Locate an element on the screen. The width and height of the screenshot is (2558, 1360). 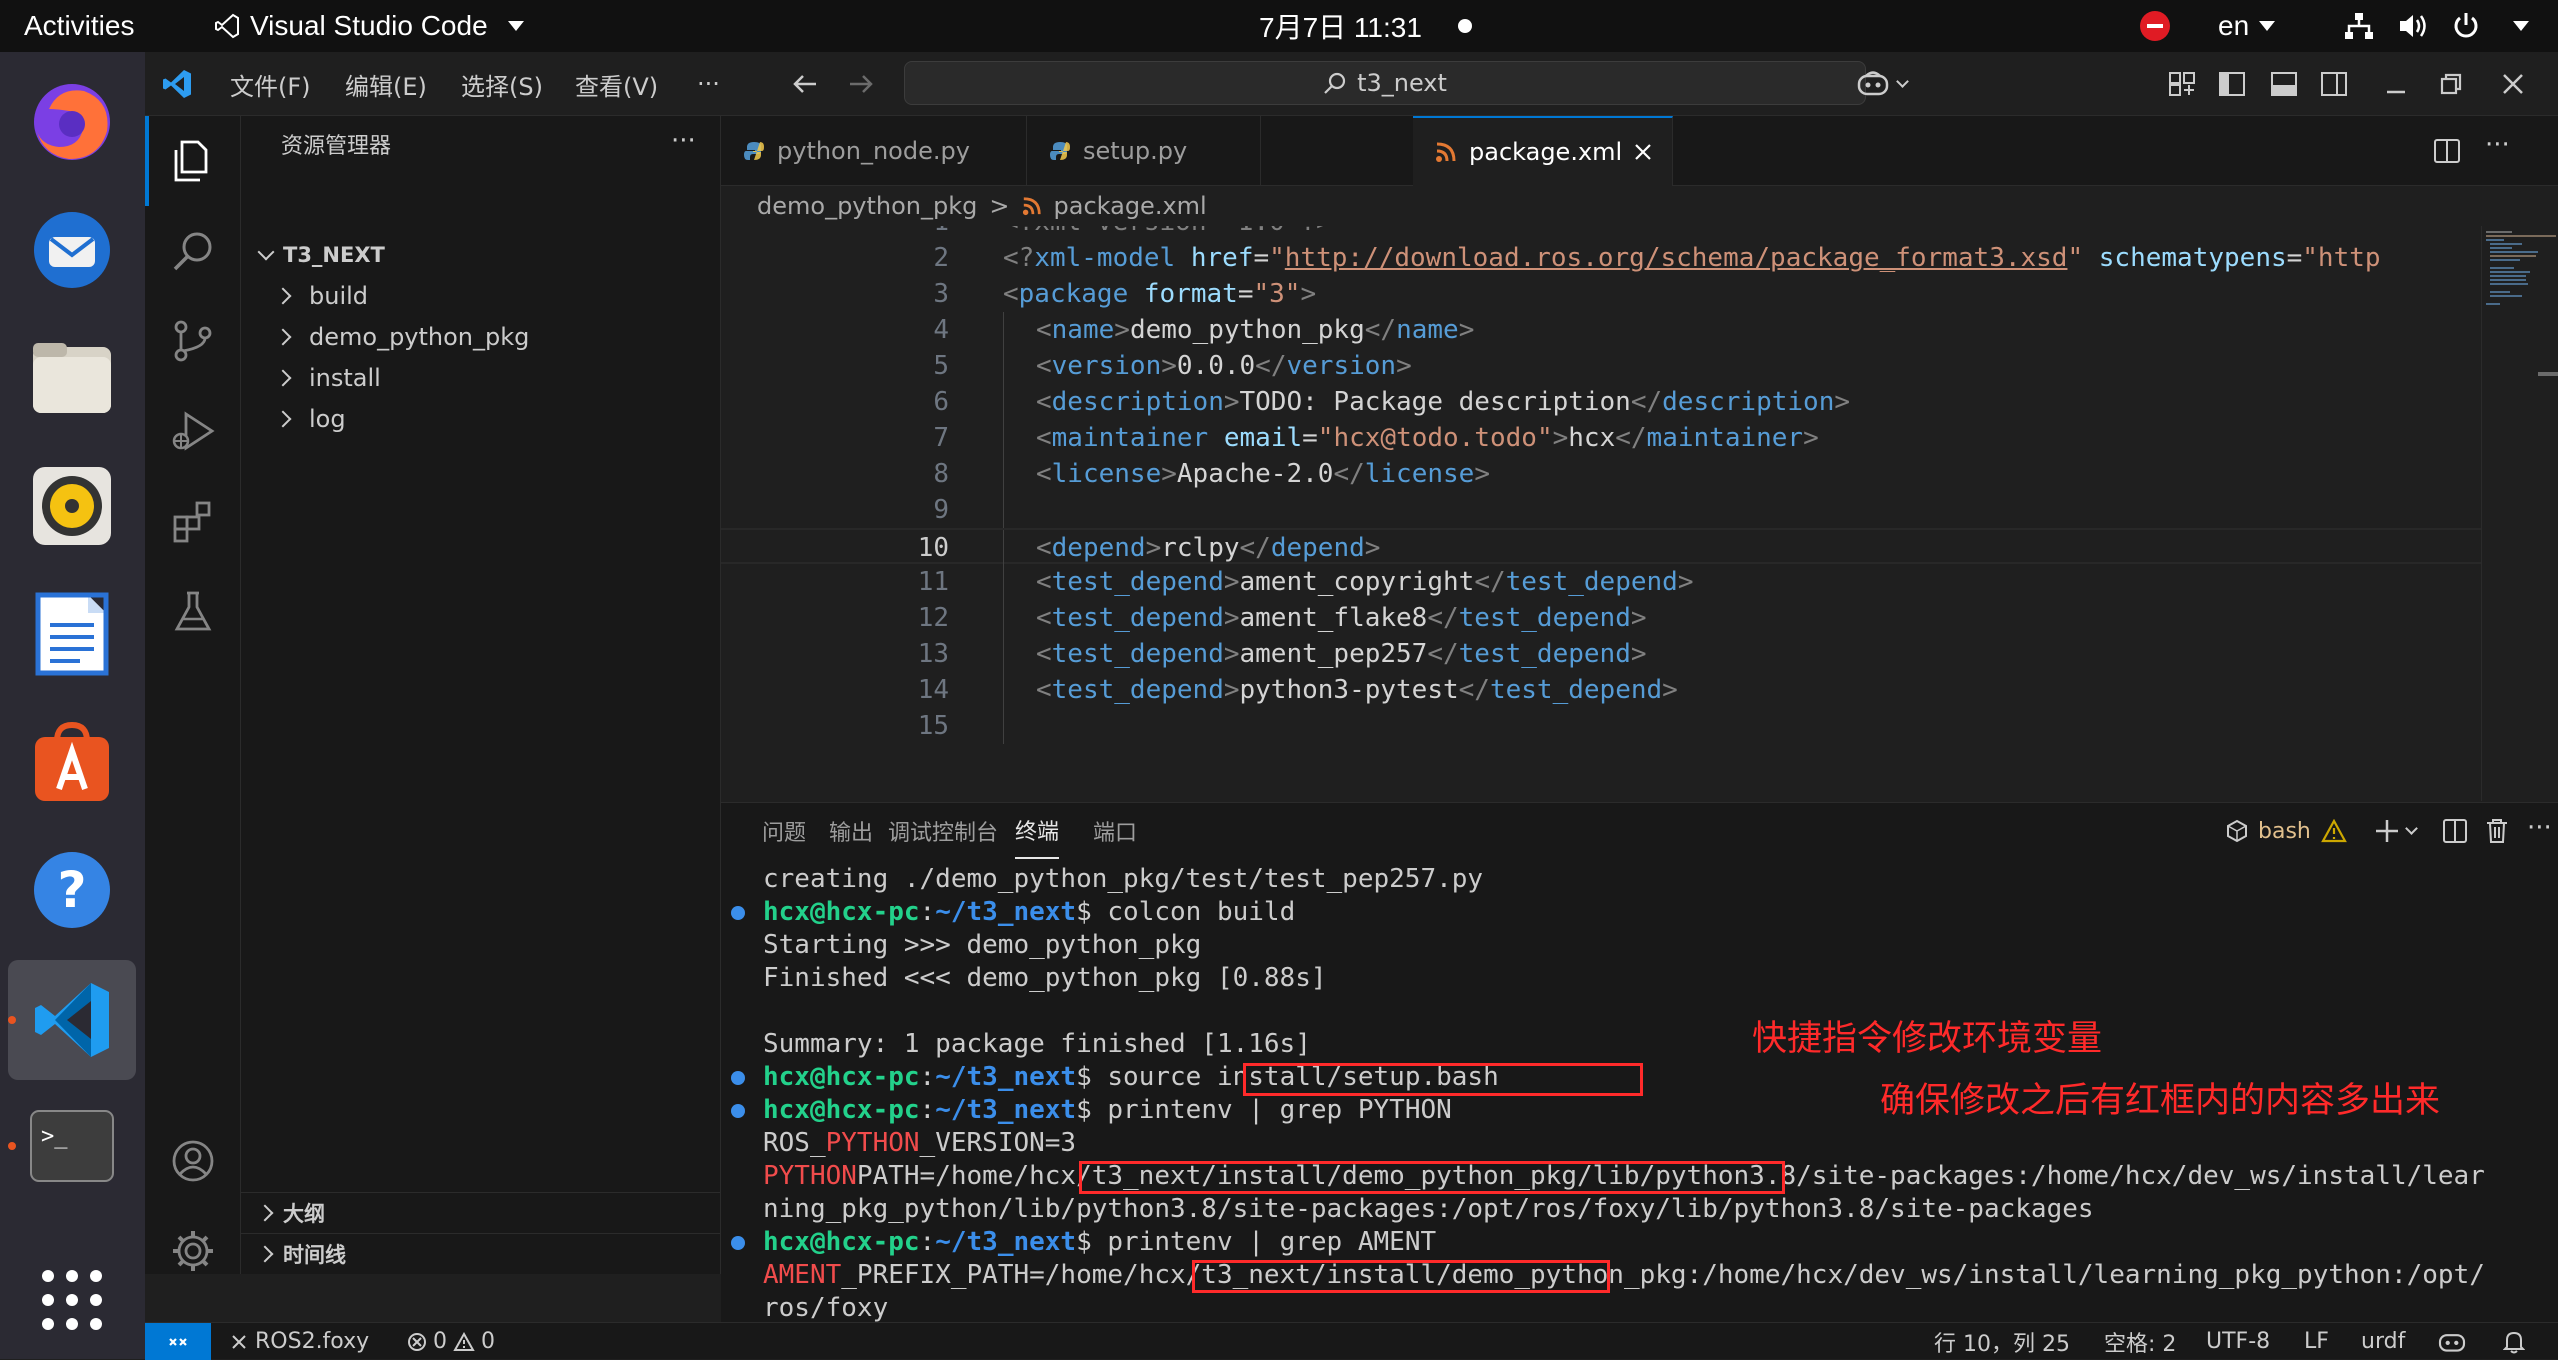
warning-icon is located at coordinates (2333, 831).